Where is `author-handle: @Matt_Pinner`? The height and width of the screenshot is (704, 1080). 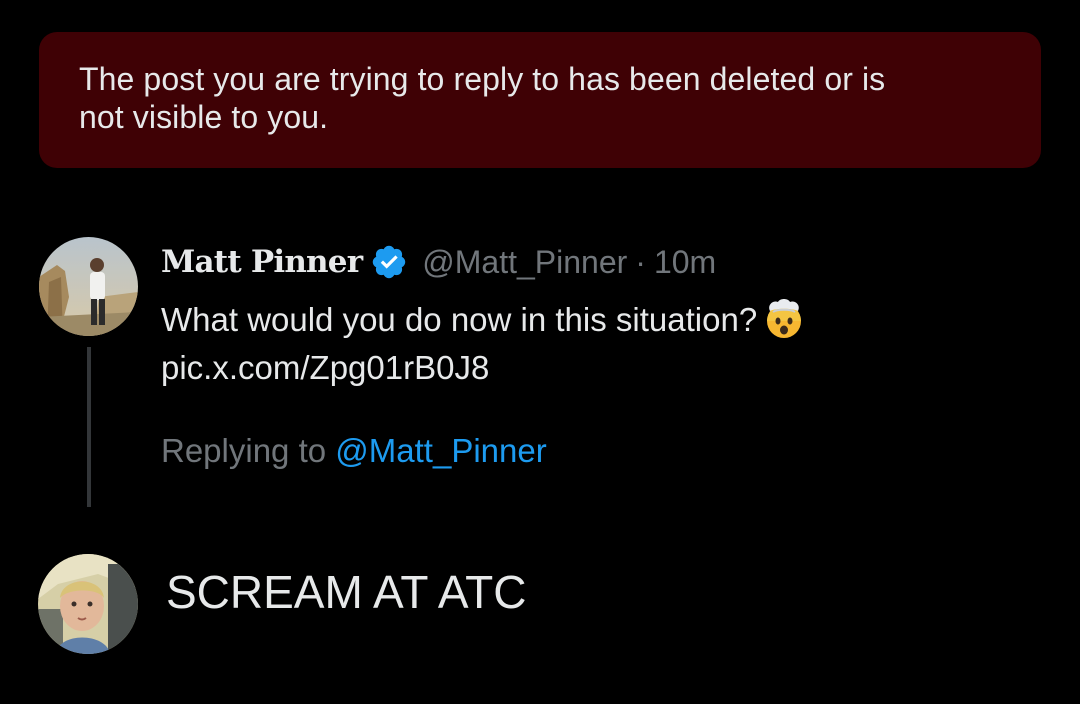 author-handle: @Matt_Pinner is located at coordinates (524, 262).